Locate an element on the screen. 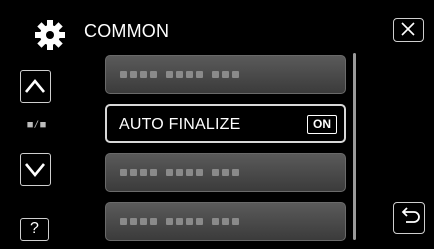 This screenshot has width=434, height=249. back-button is located at coordinates (409, 218).